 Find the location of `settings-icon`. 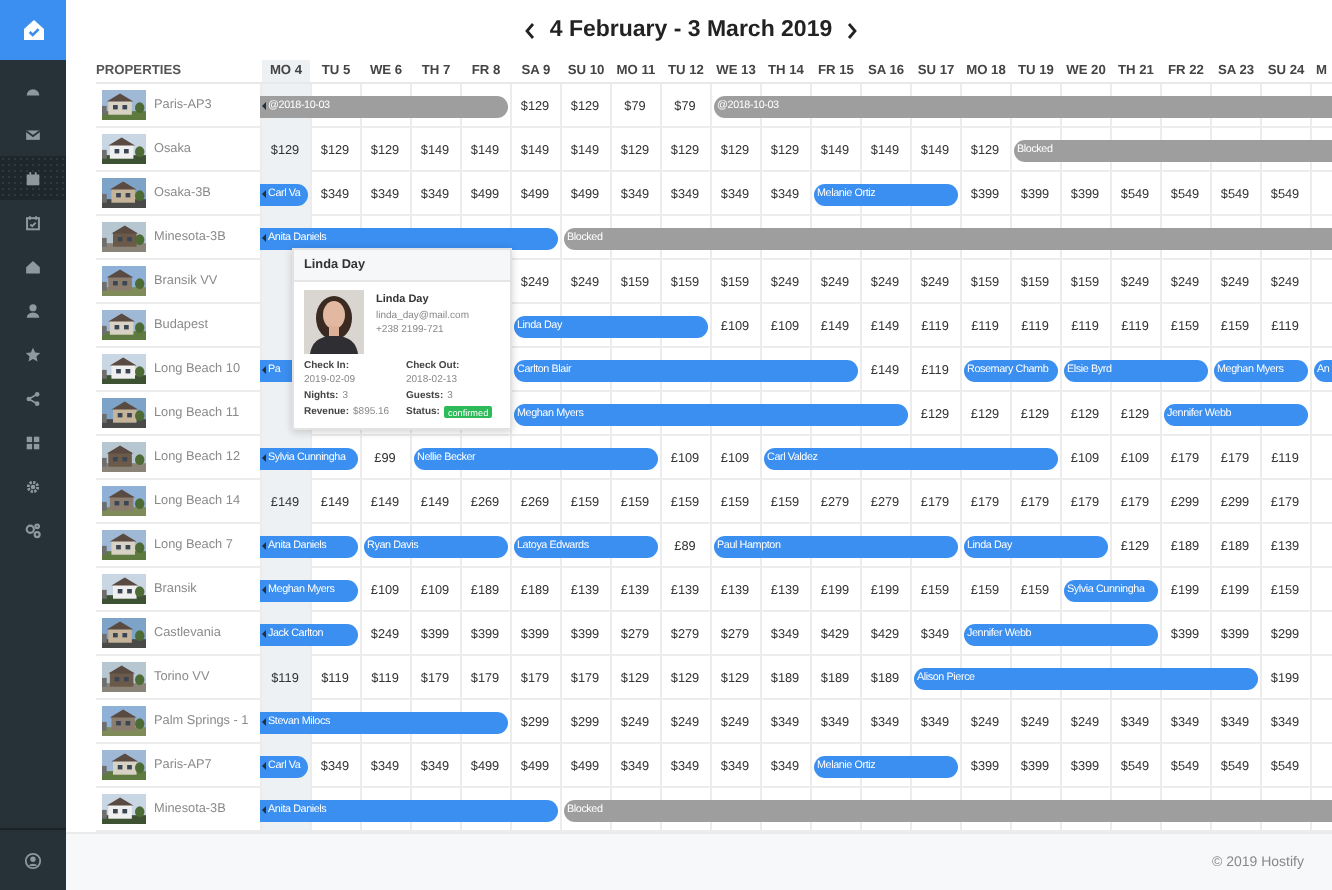

settings-icon is located at coordinates (33, 486).